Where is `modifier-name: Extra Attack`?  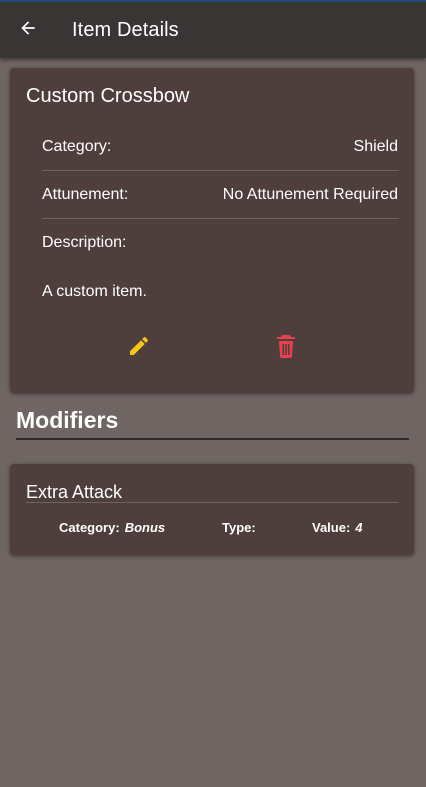 modifier-name: Extra Attack is located at coordinates (74, 492).